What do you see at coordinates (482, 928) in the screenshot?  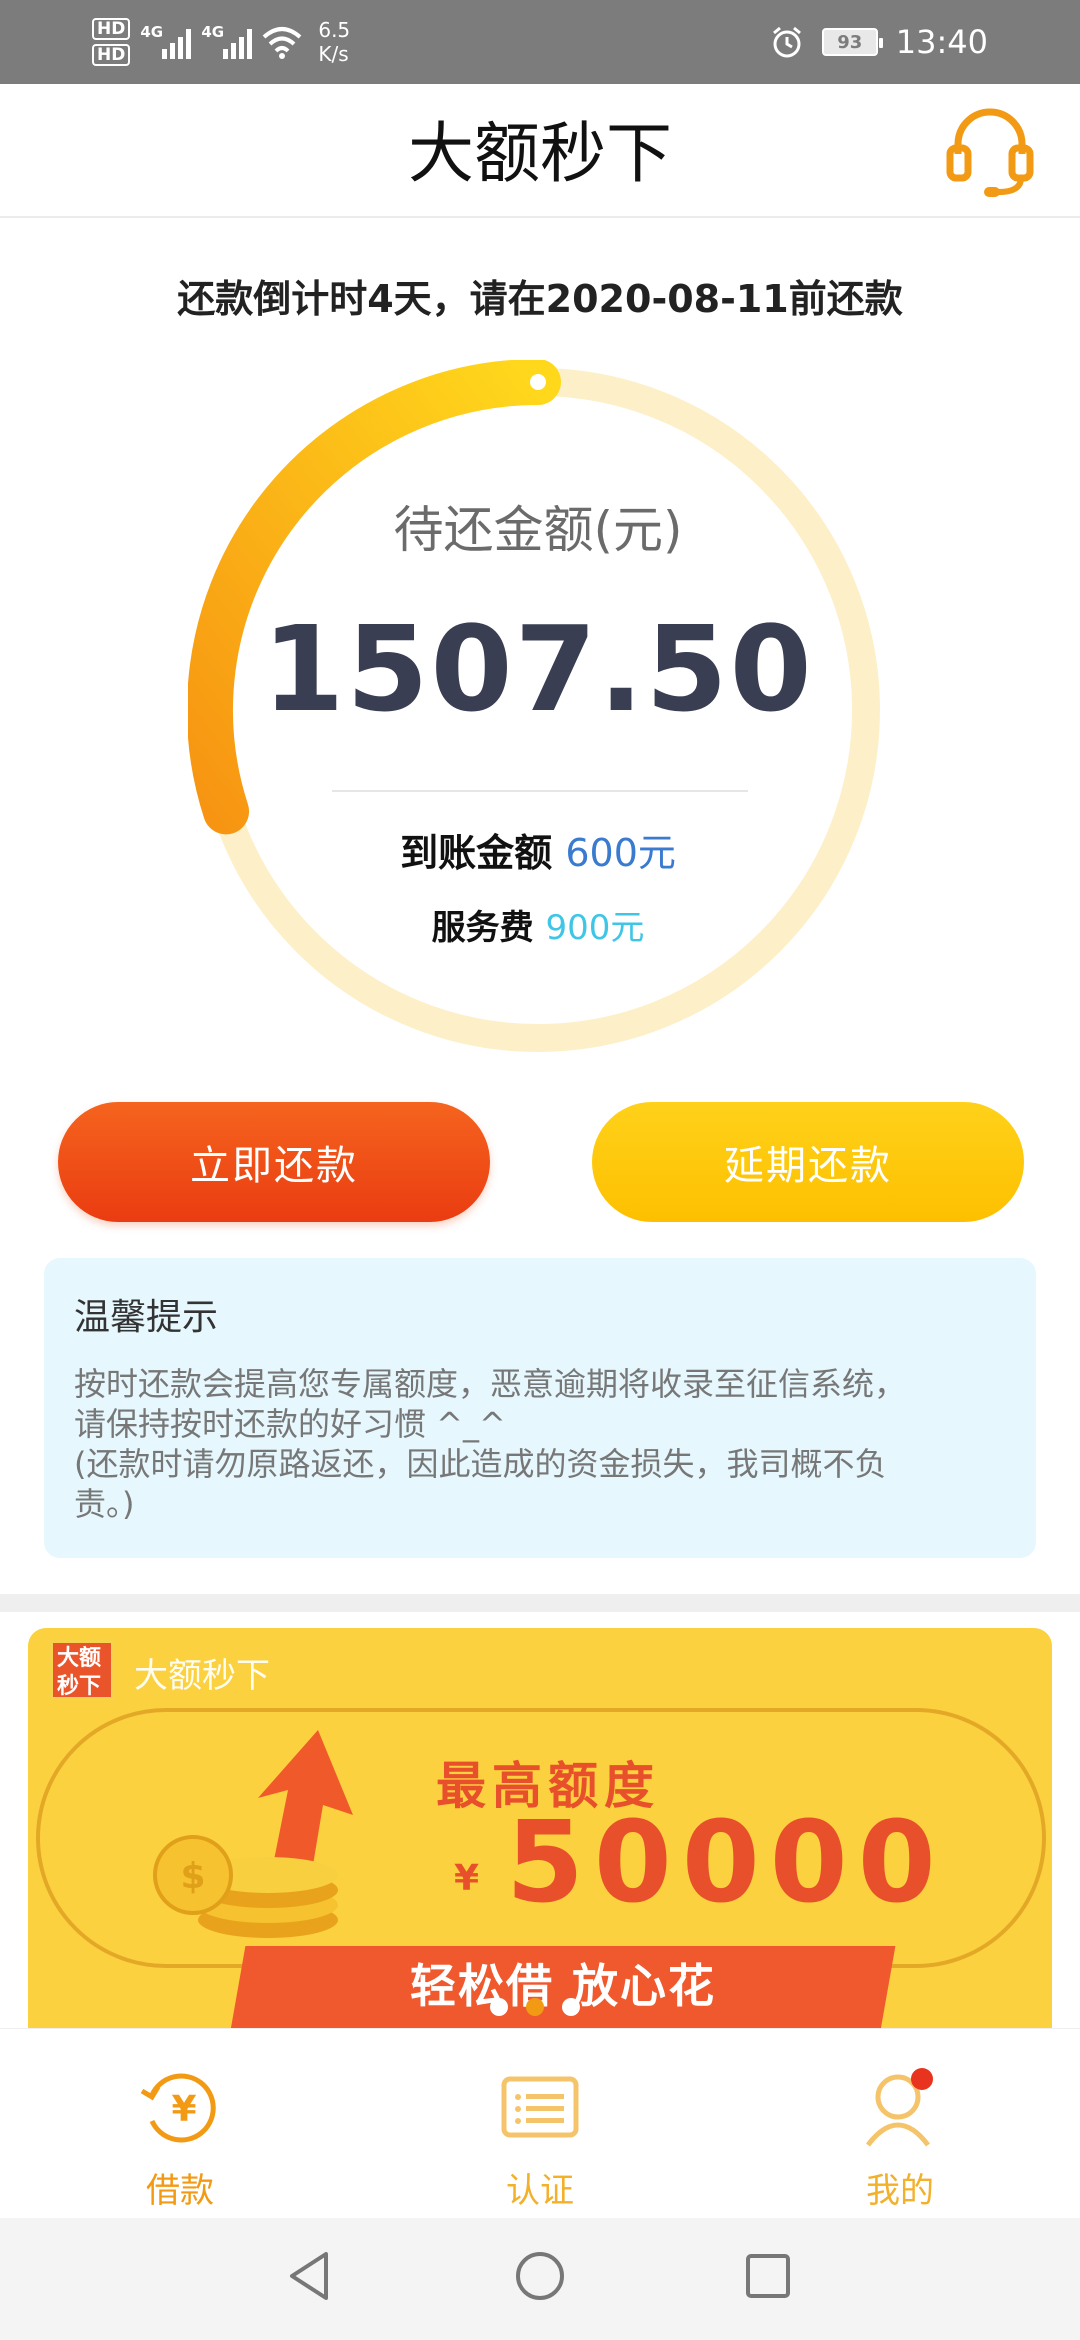 I see `service-fee-label: 服务费` at bounding box center [482, 928].